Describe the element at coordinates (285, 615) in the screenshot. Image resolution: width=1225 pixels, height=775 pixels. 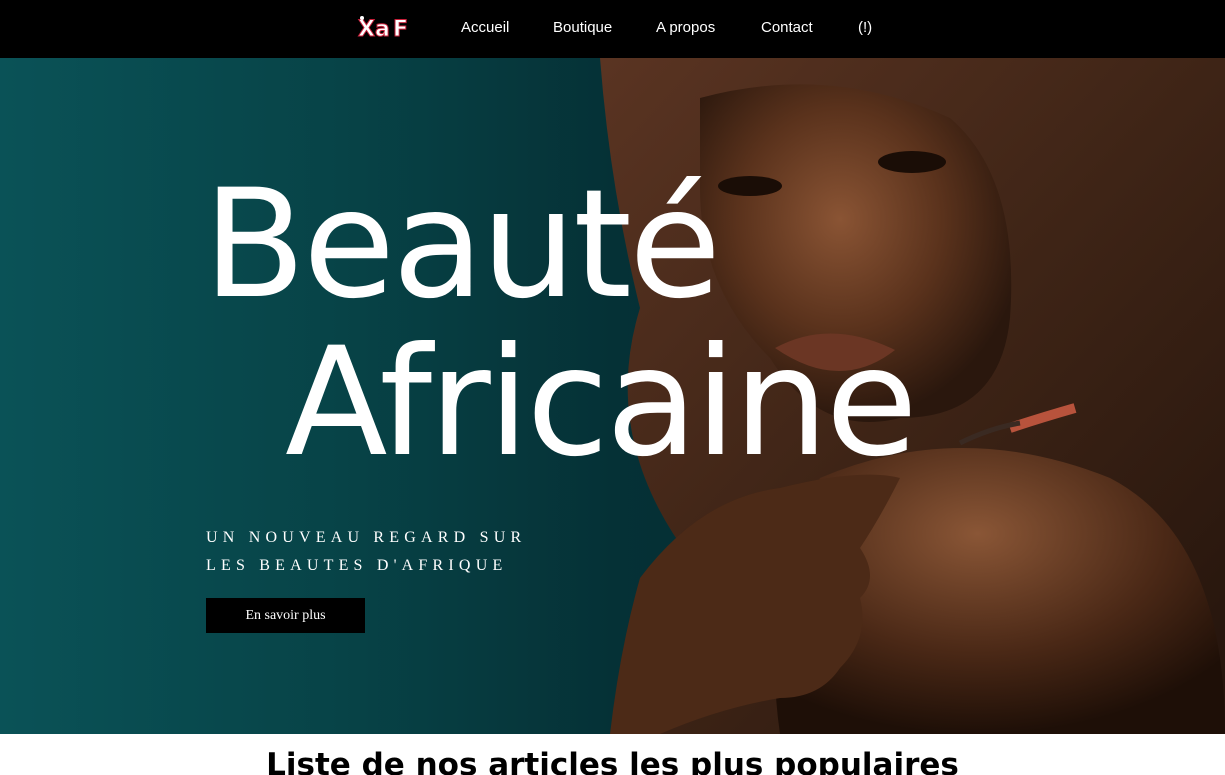
I see `learn-more-button: En savoir plus` at that location.